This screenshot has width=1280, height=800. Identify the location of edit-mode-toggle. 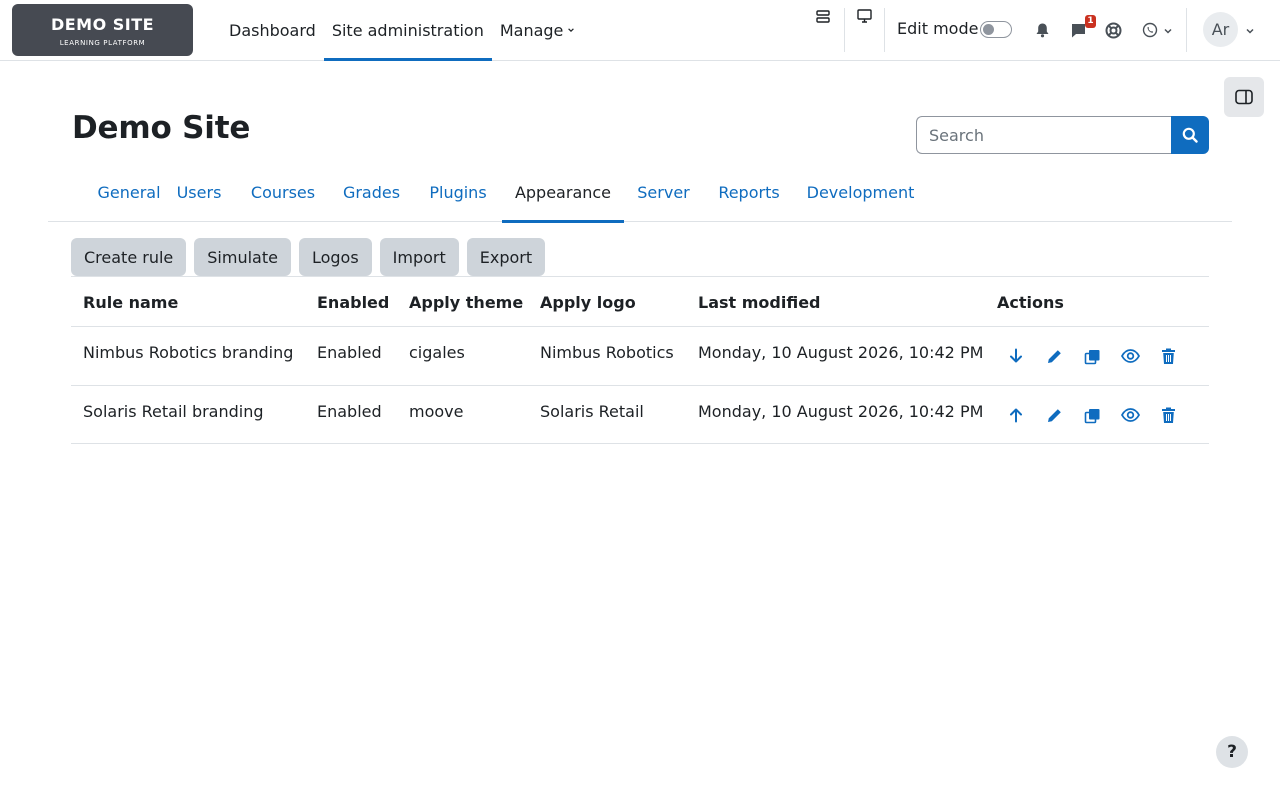
(996, 29).